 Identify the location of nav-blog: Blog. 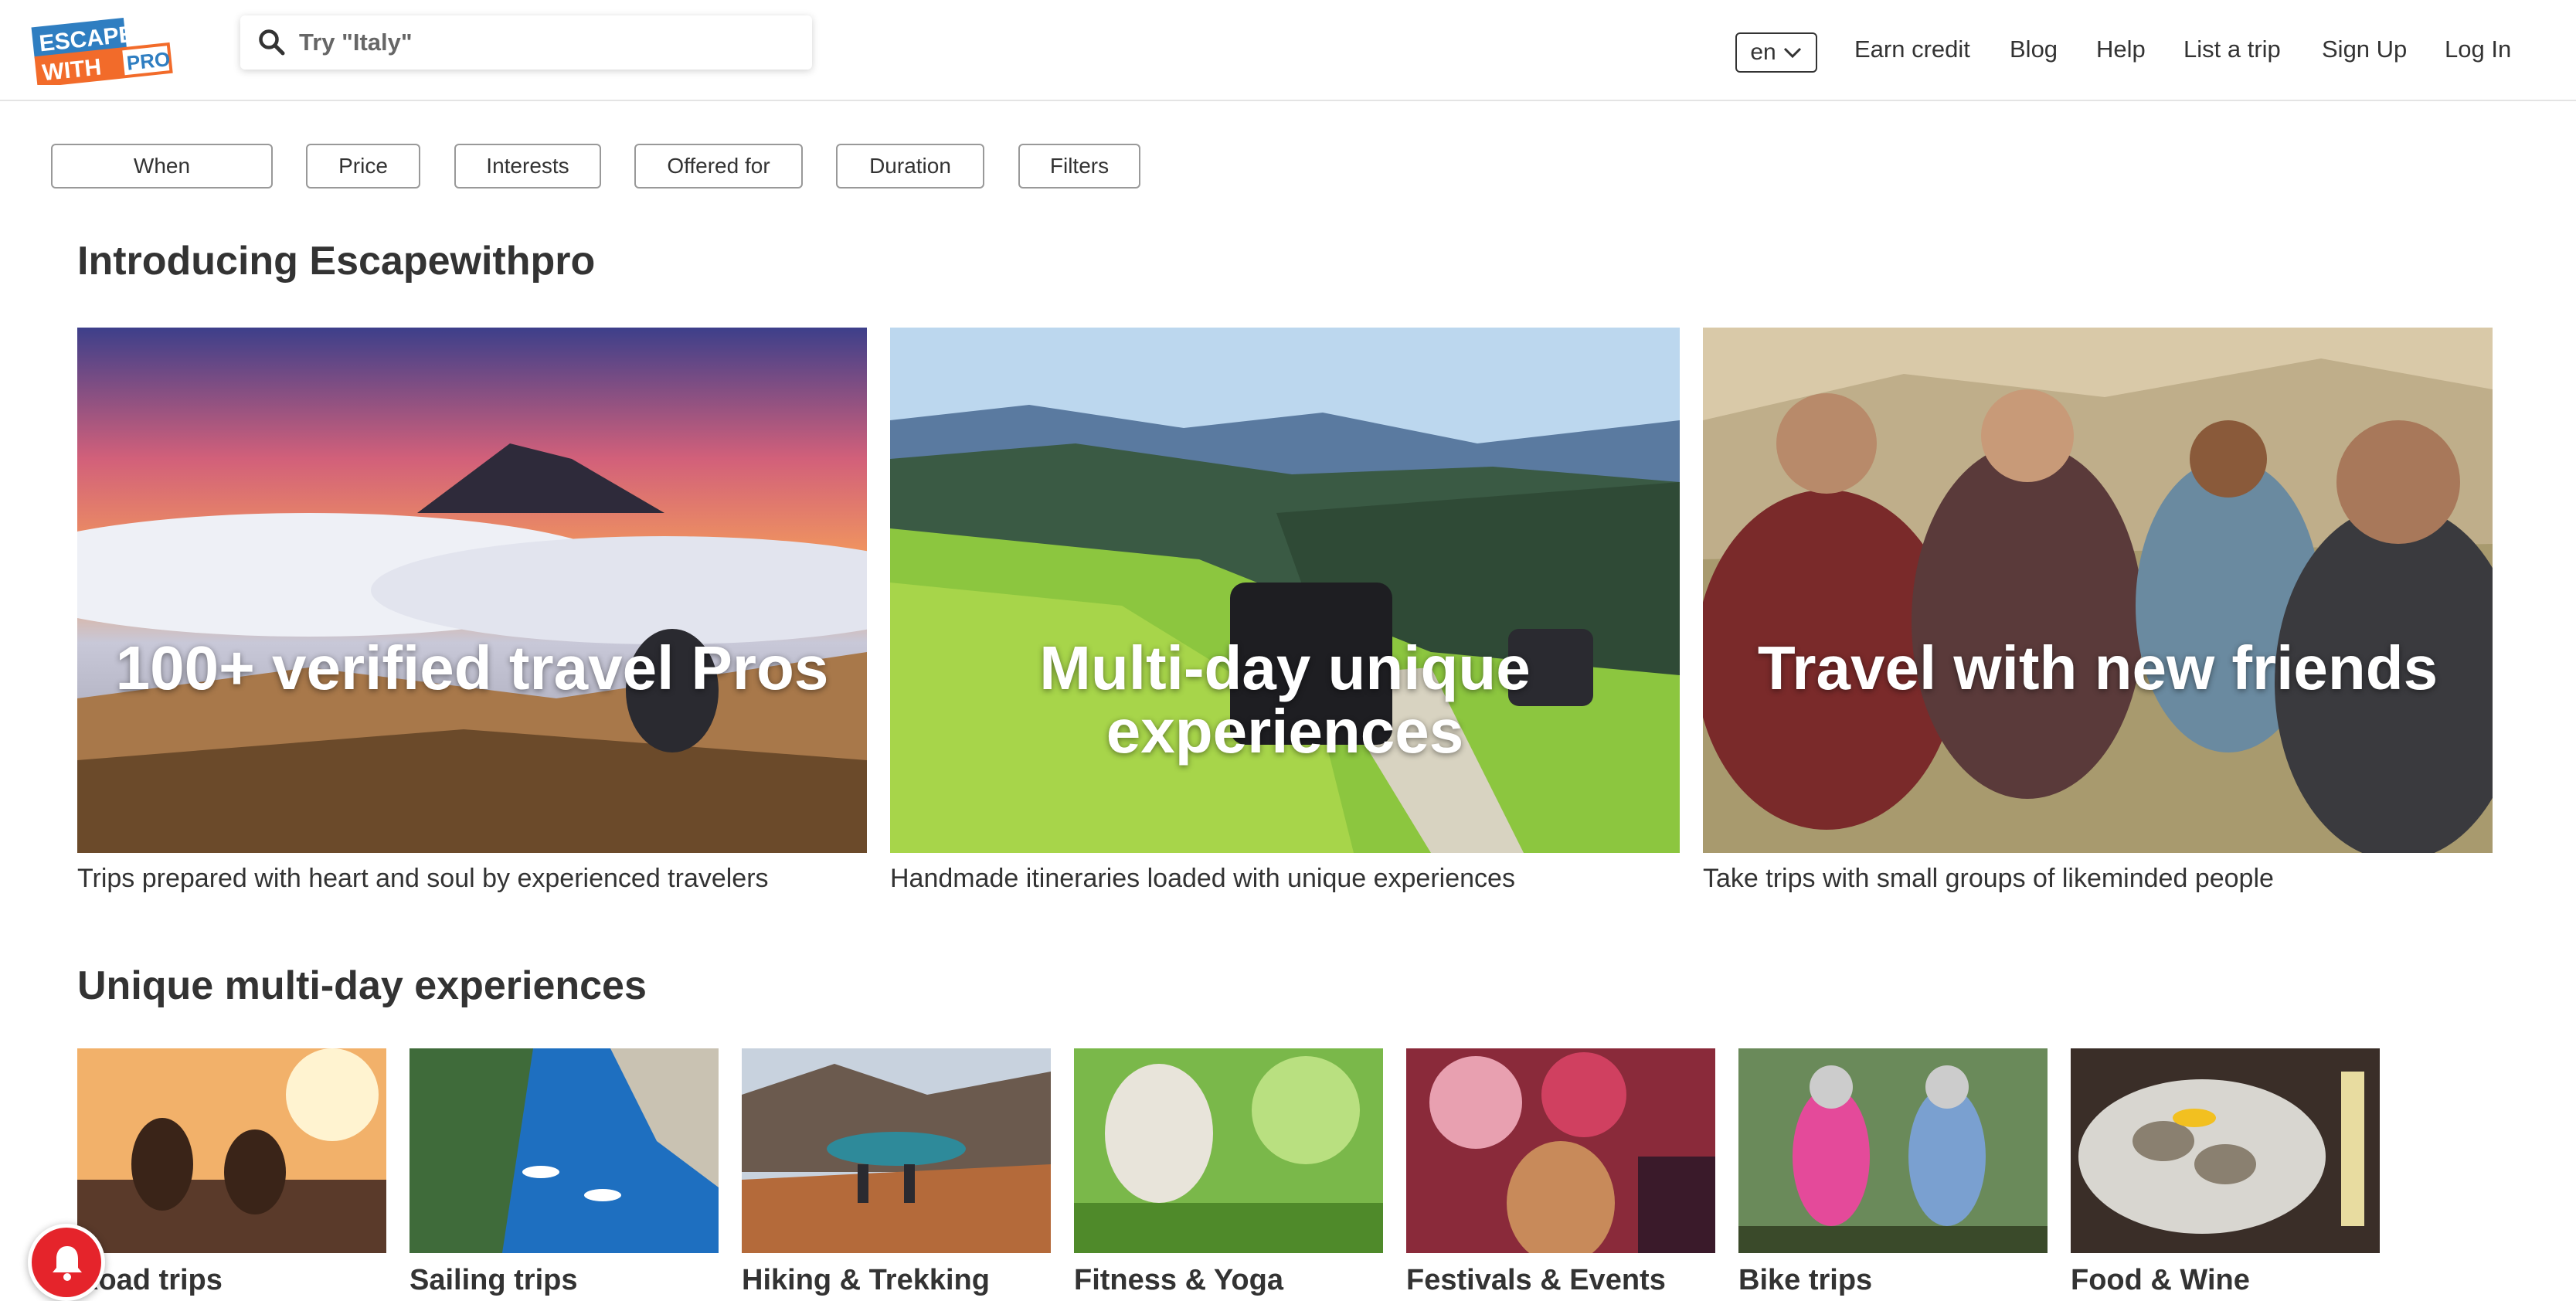
(2034, 49).